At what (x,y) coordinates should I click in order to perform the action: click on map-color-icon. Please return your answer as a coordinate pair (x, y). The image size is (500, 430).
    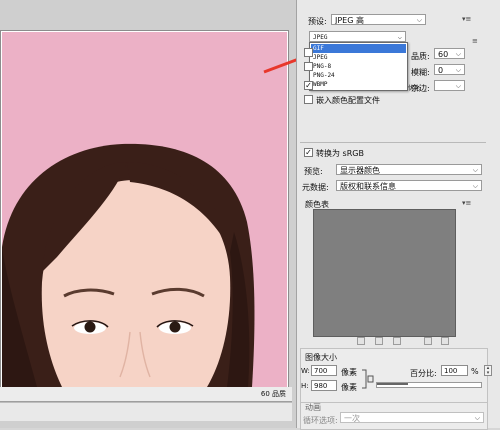
    Looking at the image, I should click on (361, 341).